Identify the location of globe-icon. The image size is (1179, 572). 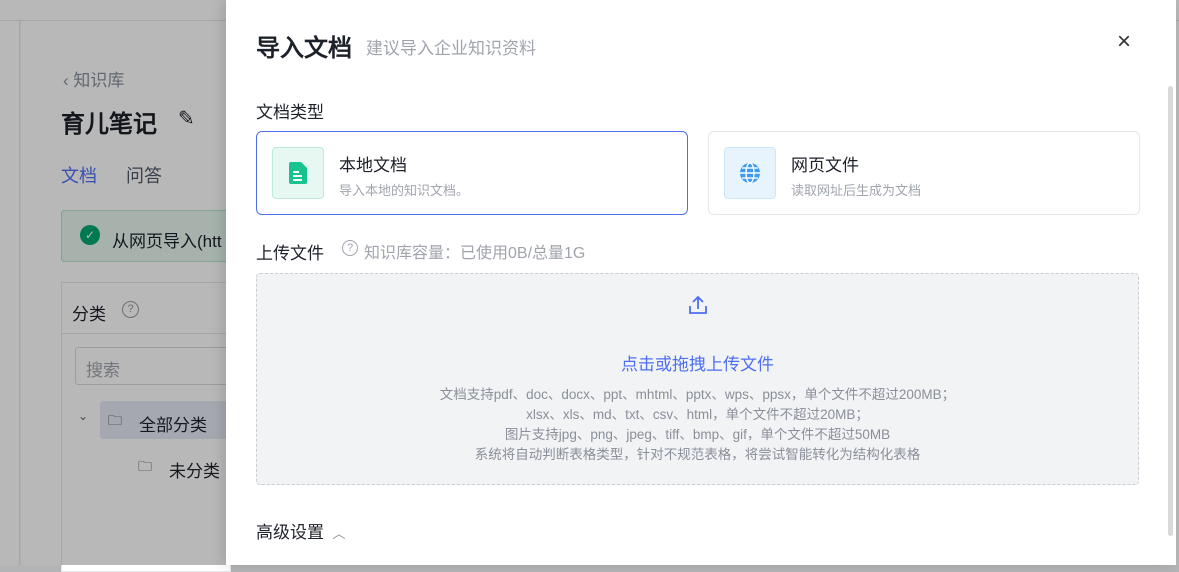
(750, 173).